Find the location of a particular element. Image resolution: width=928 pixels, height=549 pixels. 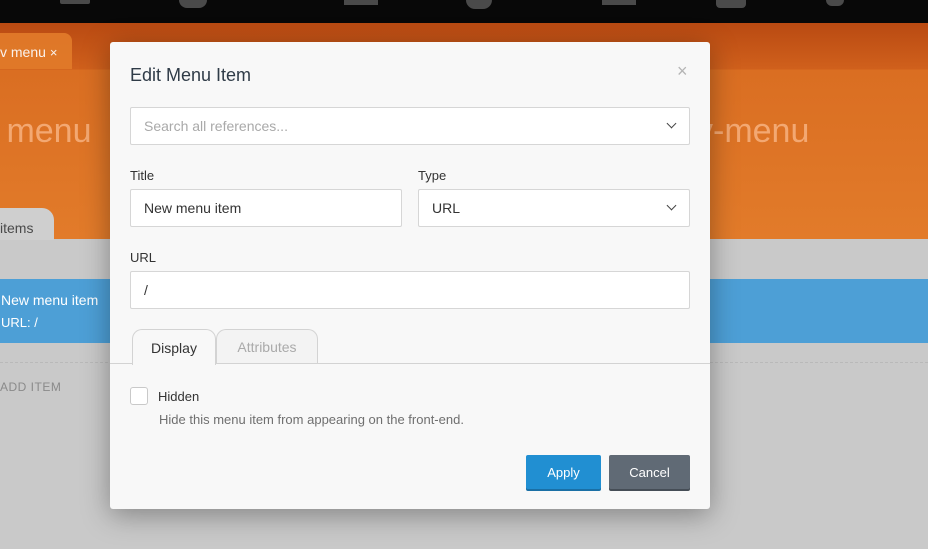

page-title: v menu is located at coordinates (46, 131).